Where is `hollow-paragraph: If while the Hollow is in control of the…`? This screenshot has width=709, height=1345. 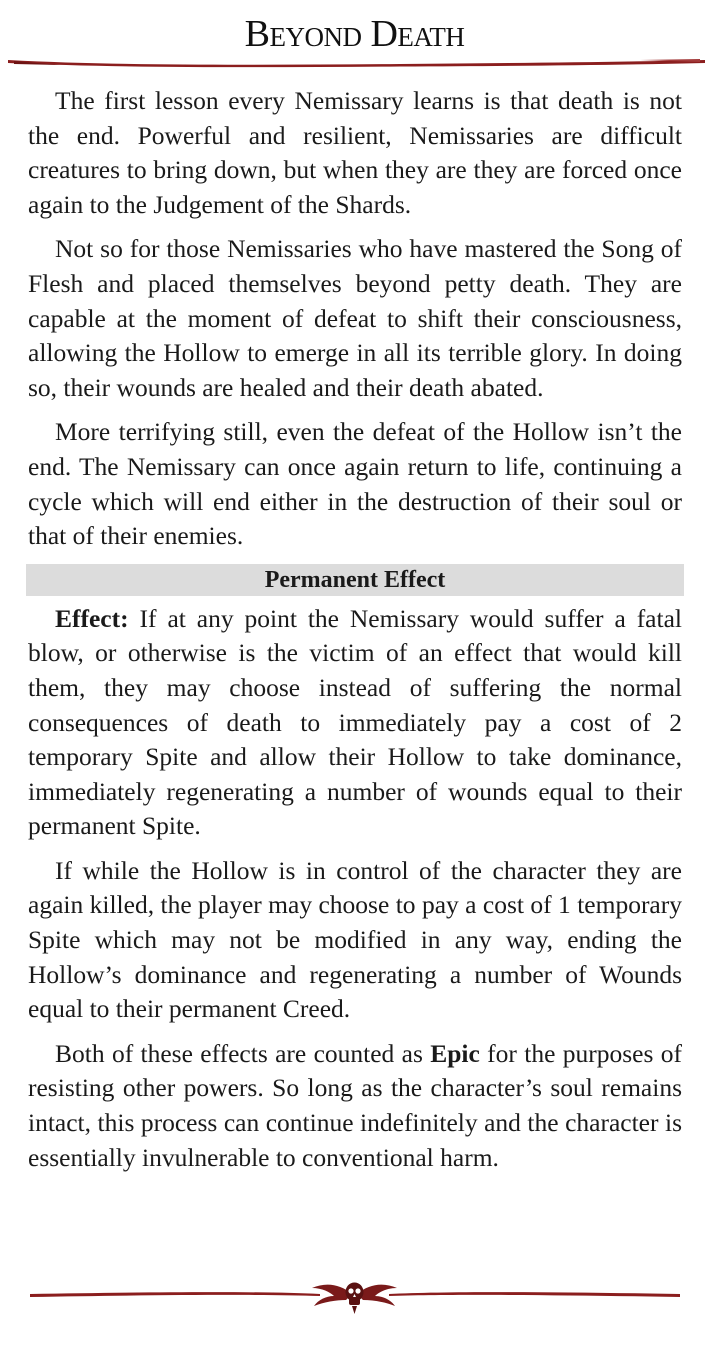 hollow-paragraph: If while the Hollow is in control of the… is located at coordinates (355, 939).